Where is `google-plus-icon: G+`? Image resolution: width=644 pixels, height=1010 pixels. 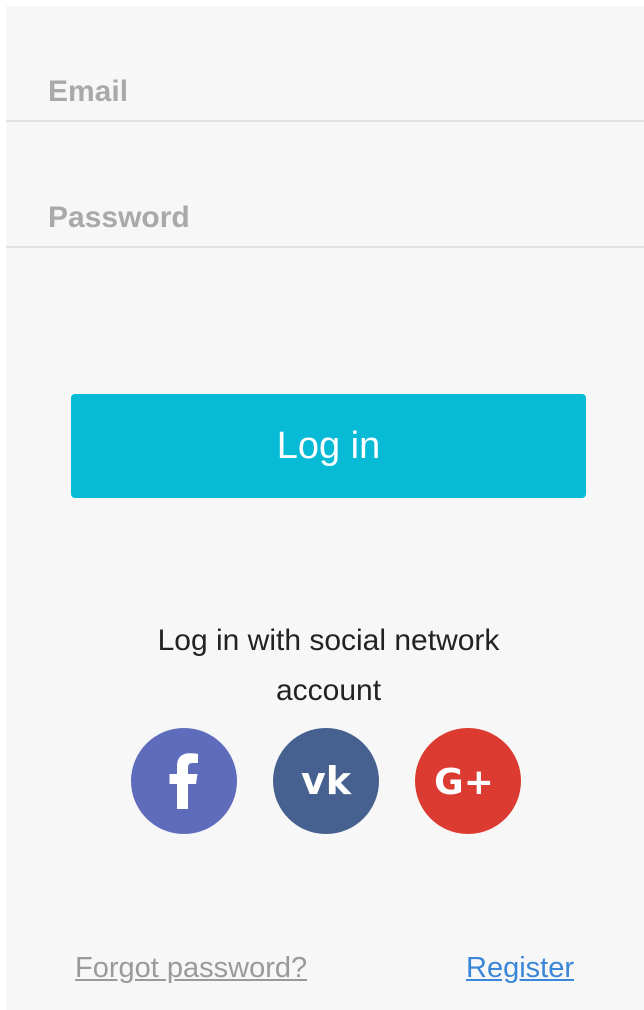 google-plus-icon: G+ is located at coordinates (464, 782).